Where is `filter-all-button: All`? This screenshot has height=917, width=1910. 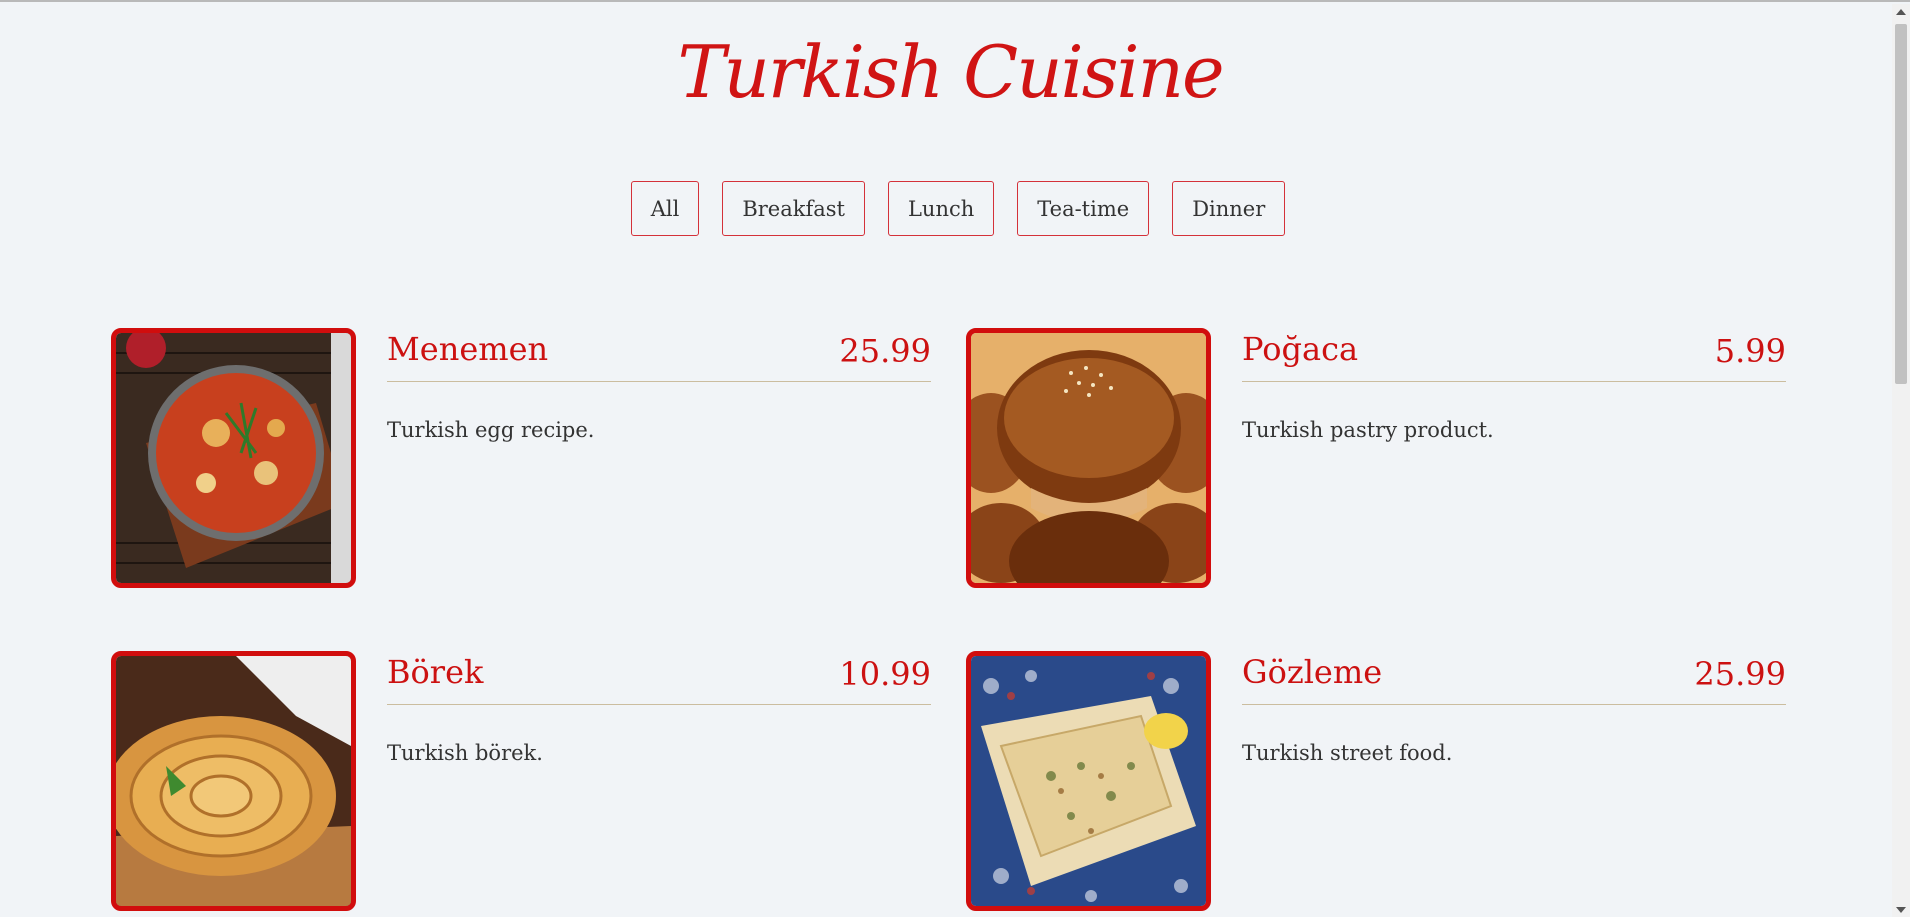 filter-all-button: All is located at coordinates (665, 208).